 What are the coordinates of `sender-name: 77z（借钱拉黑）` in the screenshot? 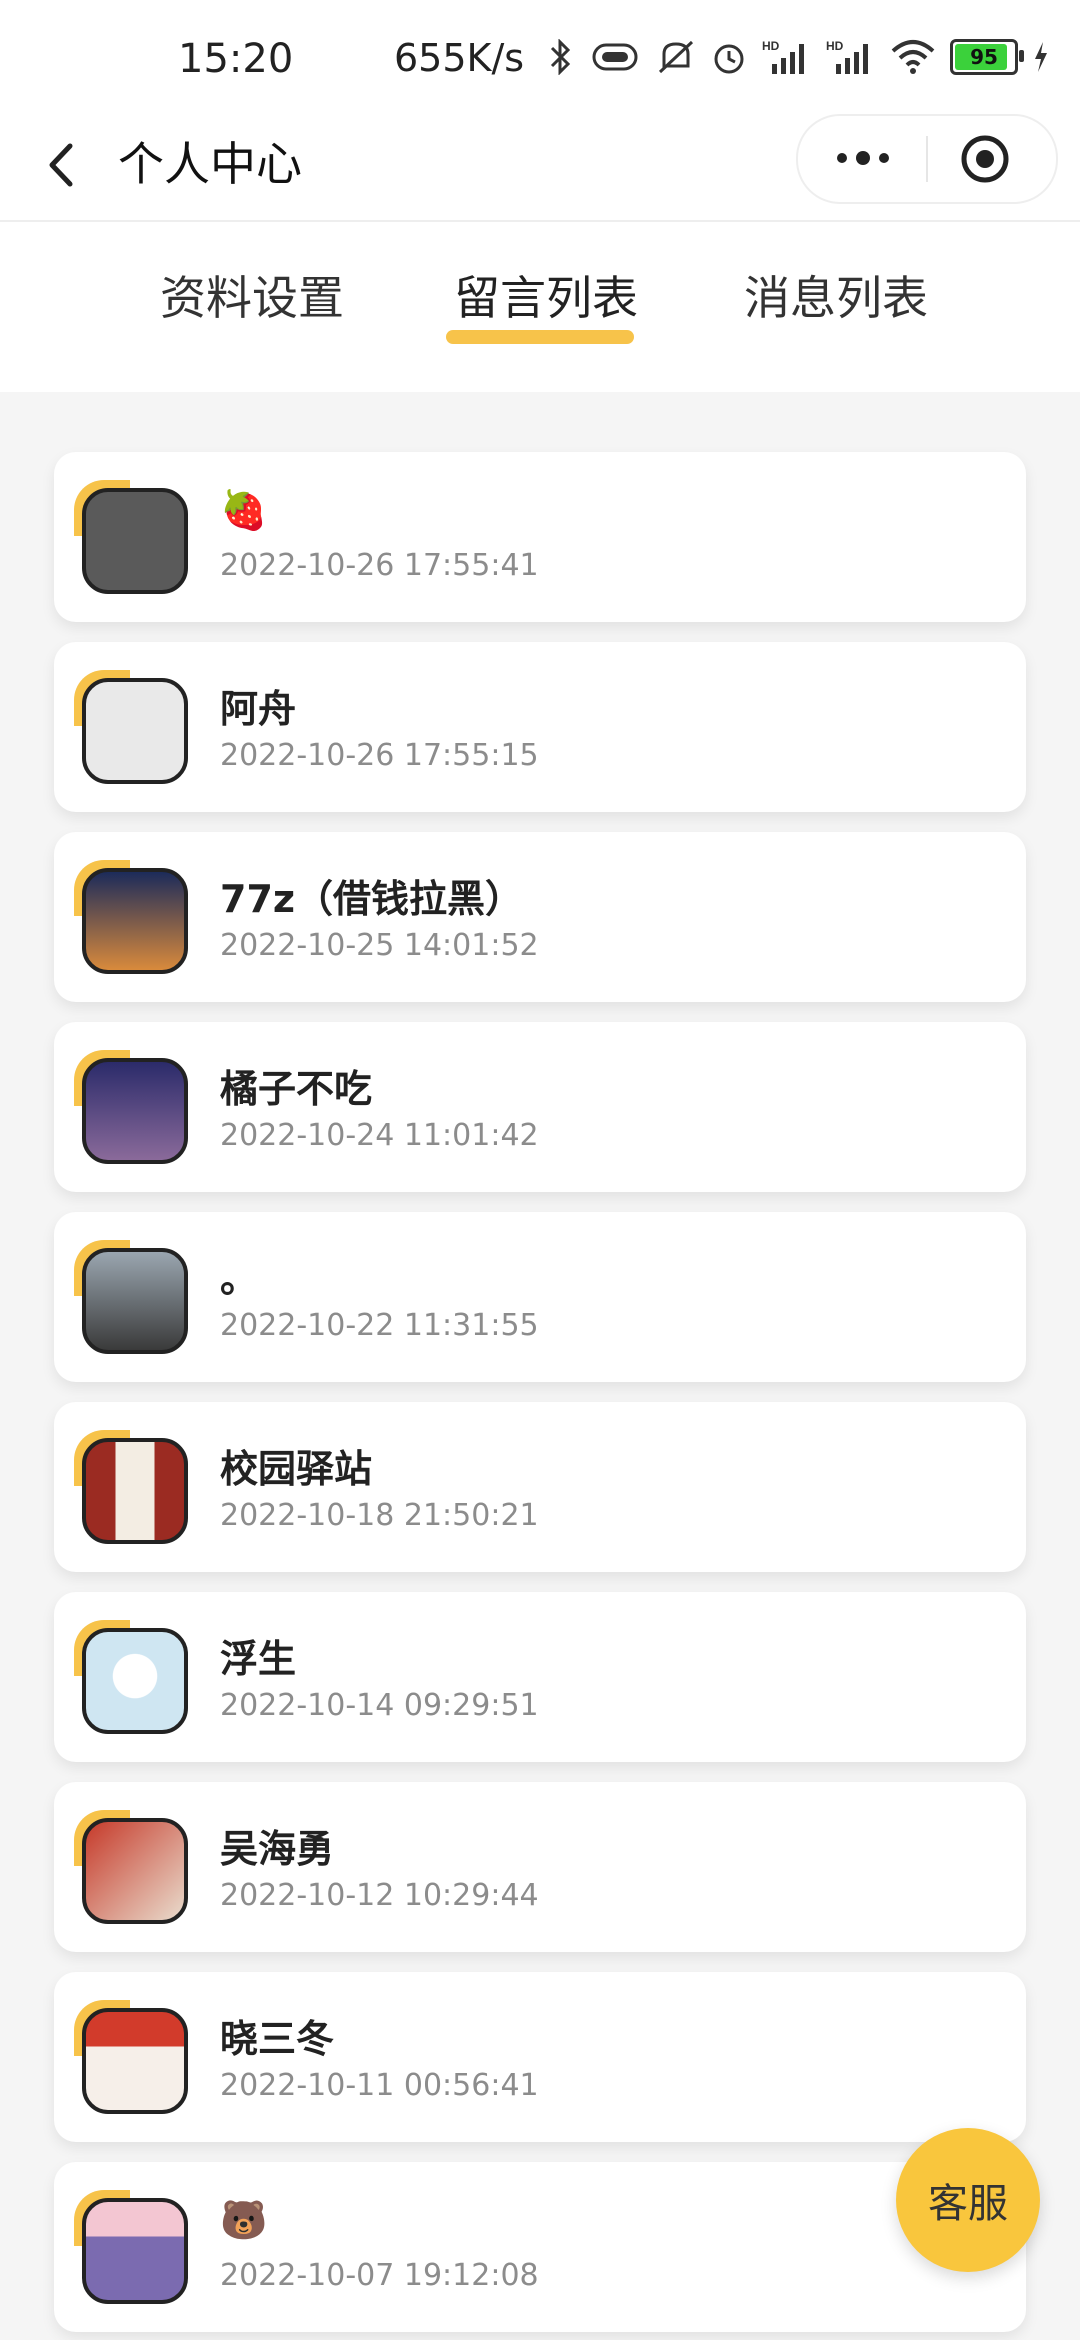 It's located at (371, 899).